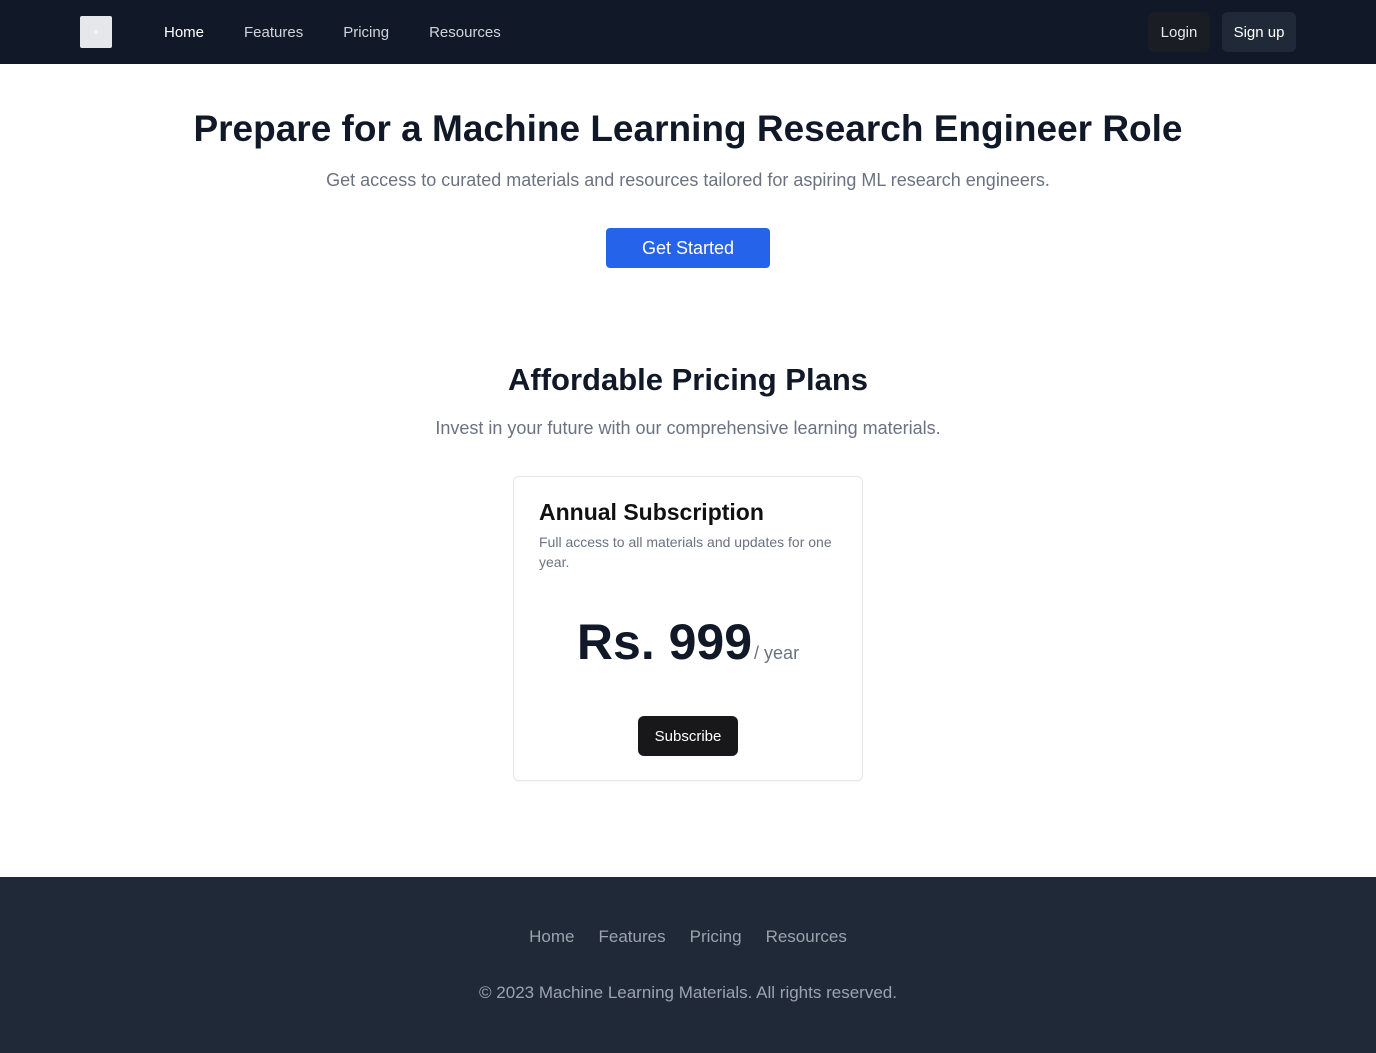  I want to click on main-nav: Home Features Pricing Resources, so click(332, 32).